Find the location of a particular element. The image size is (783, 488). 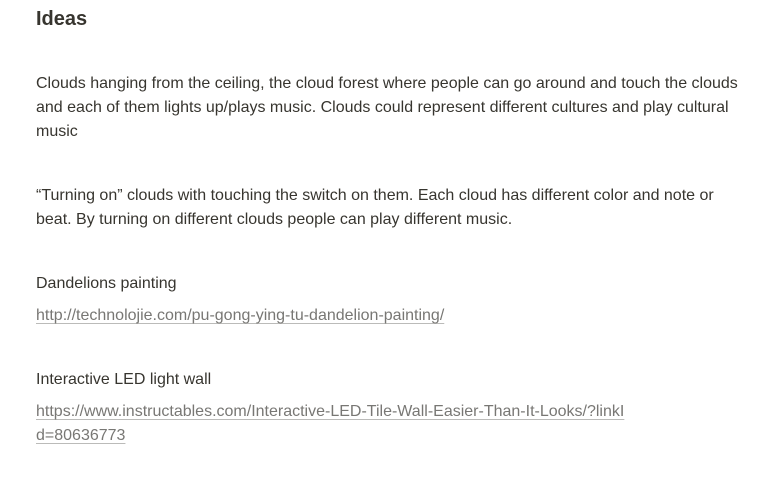

paragraph-led-wall: Interactive LED light wall is located at coordinates (124, 379).